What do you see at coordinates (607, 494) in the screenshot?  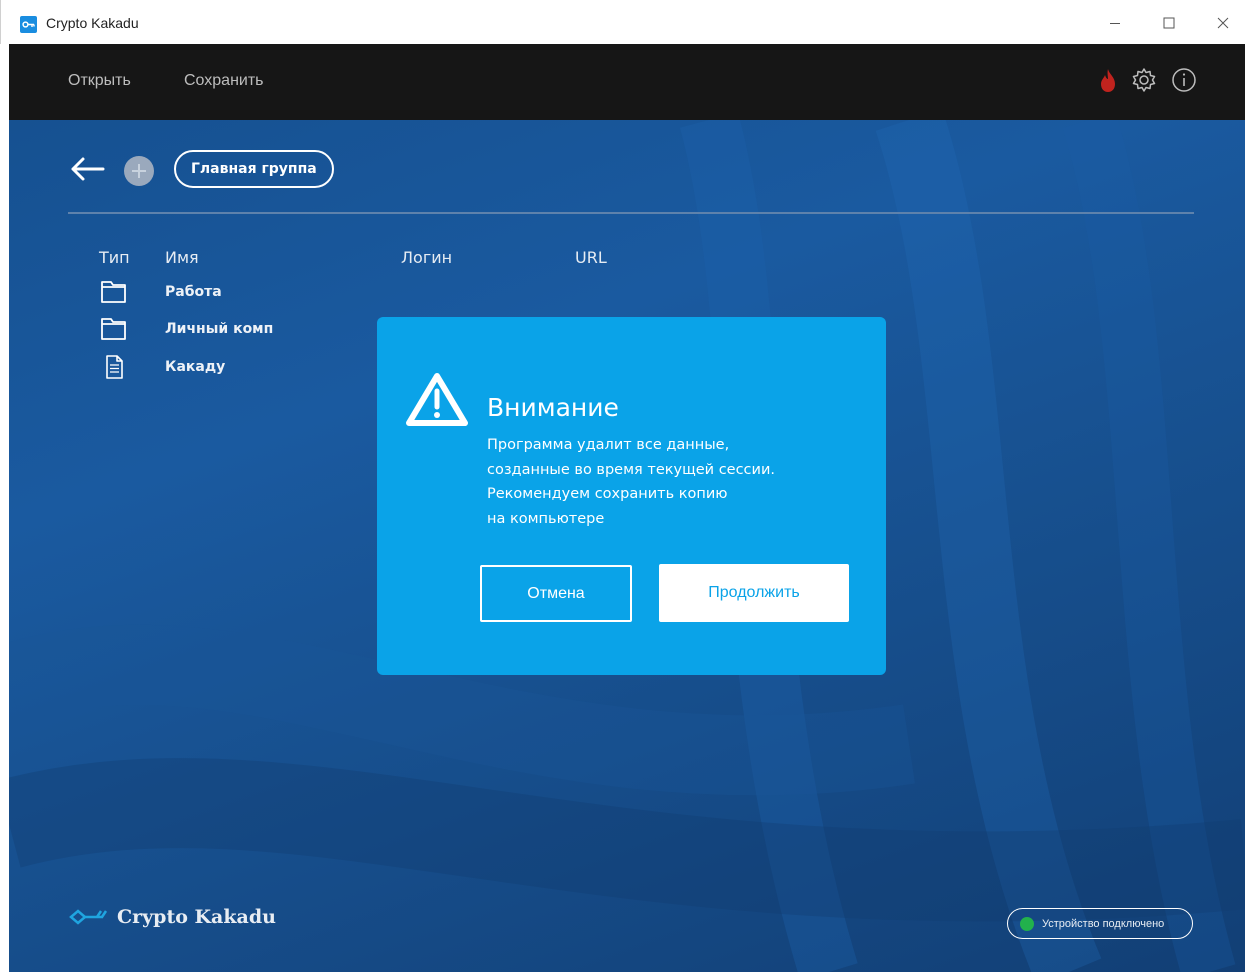 I see `dialog-message-line: Рекомендуем сохранить копию` at bounding box center [607, 494].